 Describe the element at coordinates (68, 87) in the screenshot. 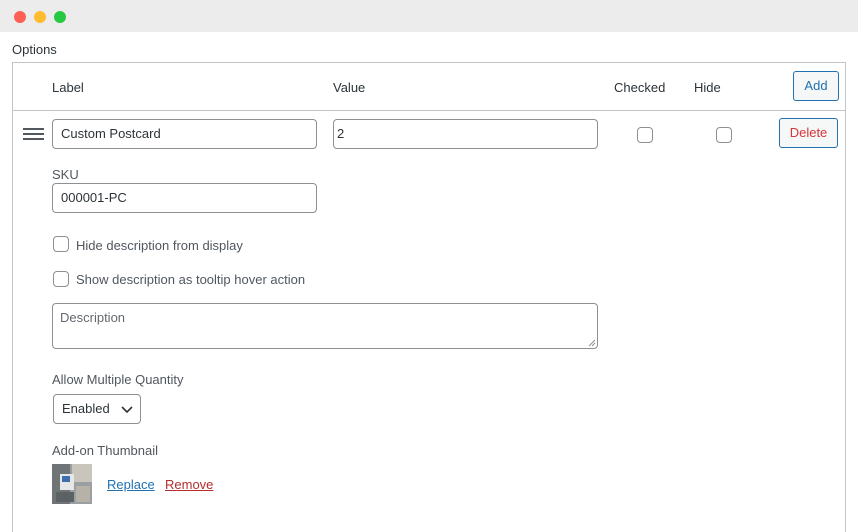

I see `column-header-label: Label` at that location.